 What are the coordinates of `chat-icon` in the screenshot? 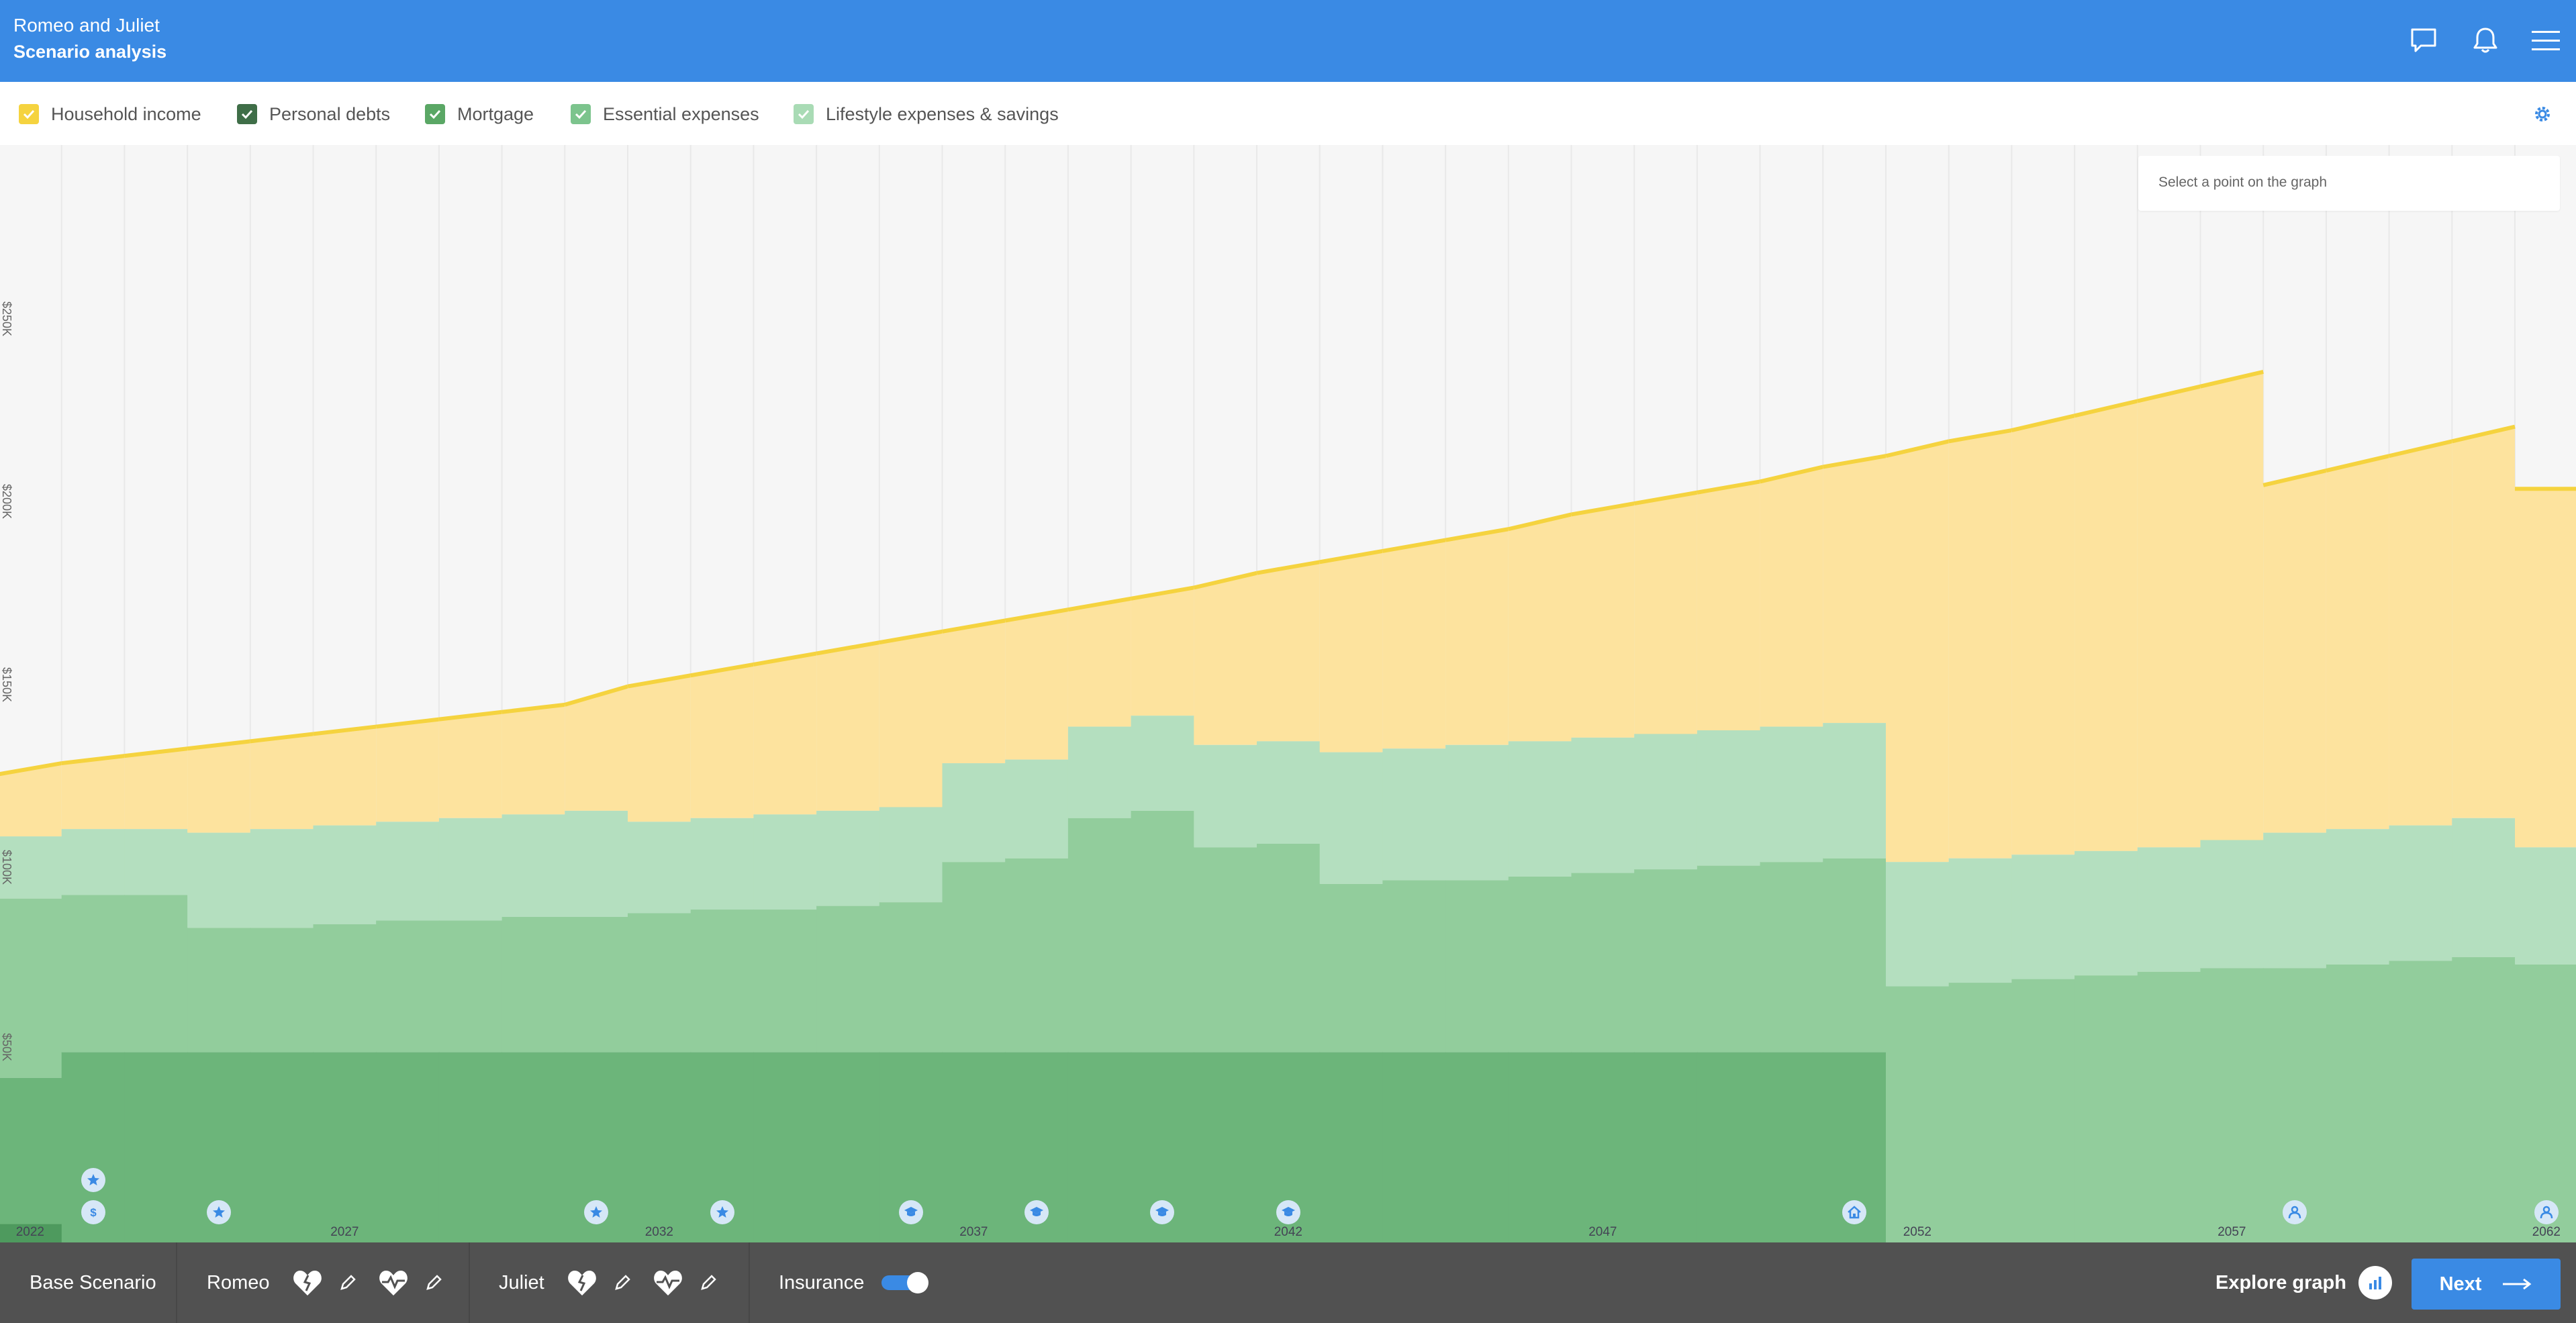 It's located at (2423, 40).